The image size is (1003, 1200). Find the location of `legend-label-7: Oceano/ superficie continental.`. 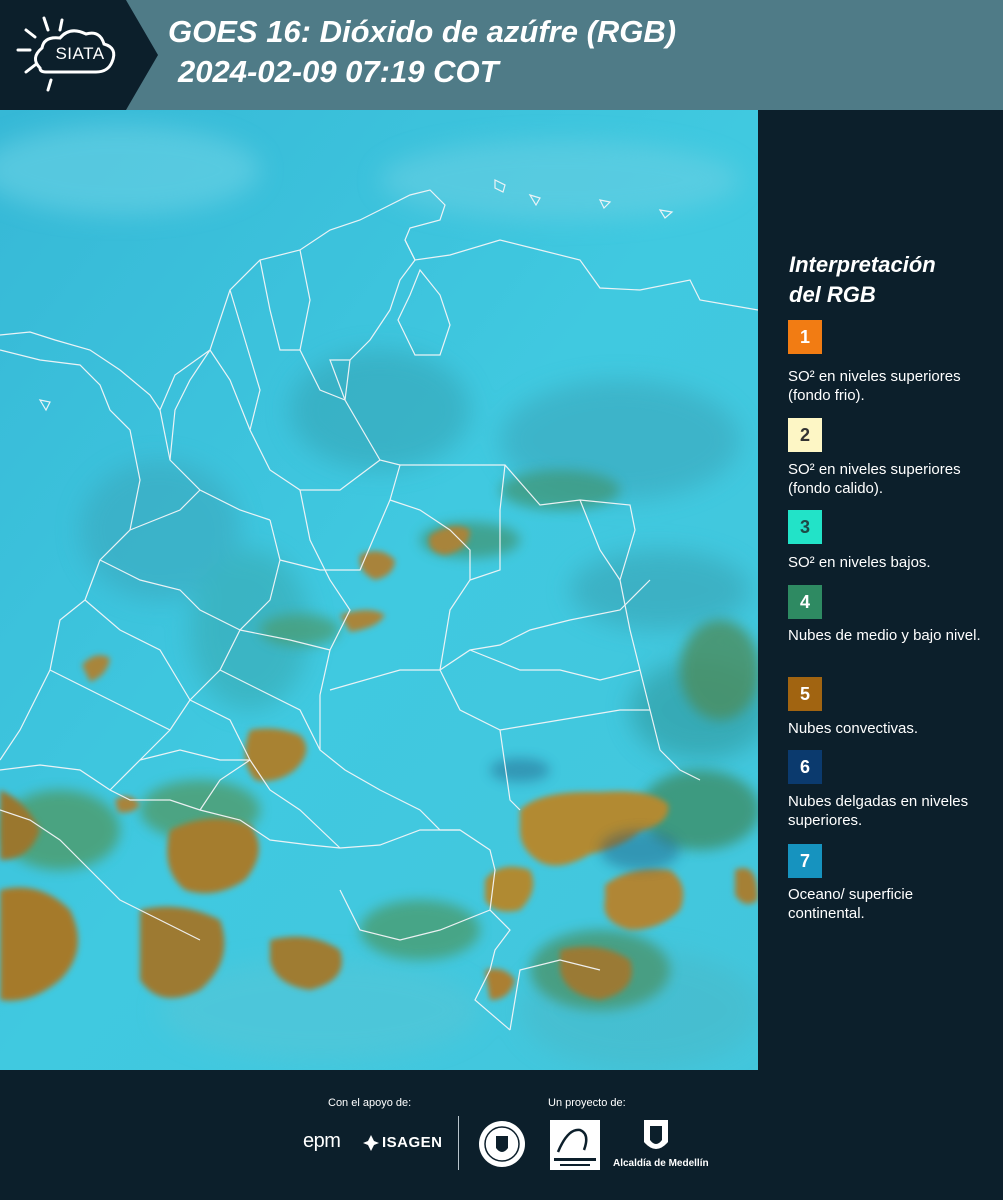

legend-label-7: Oceano/ superficie continental. is located at coordinates (851, 904).